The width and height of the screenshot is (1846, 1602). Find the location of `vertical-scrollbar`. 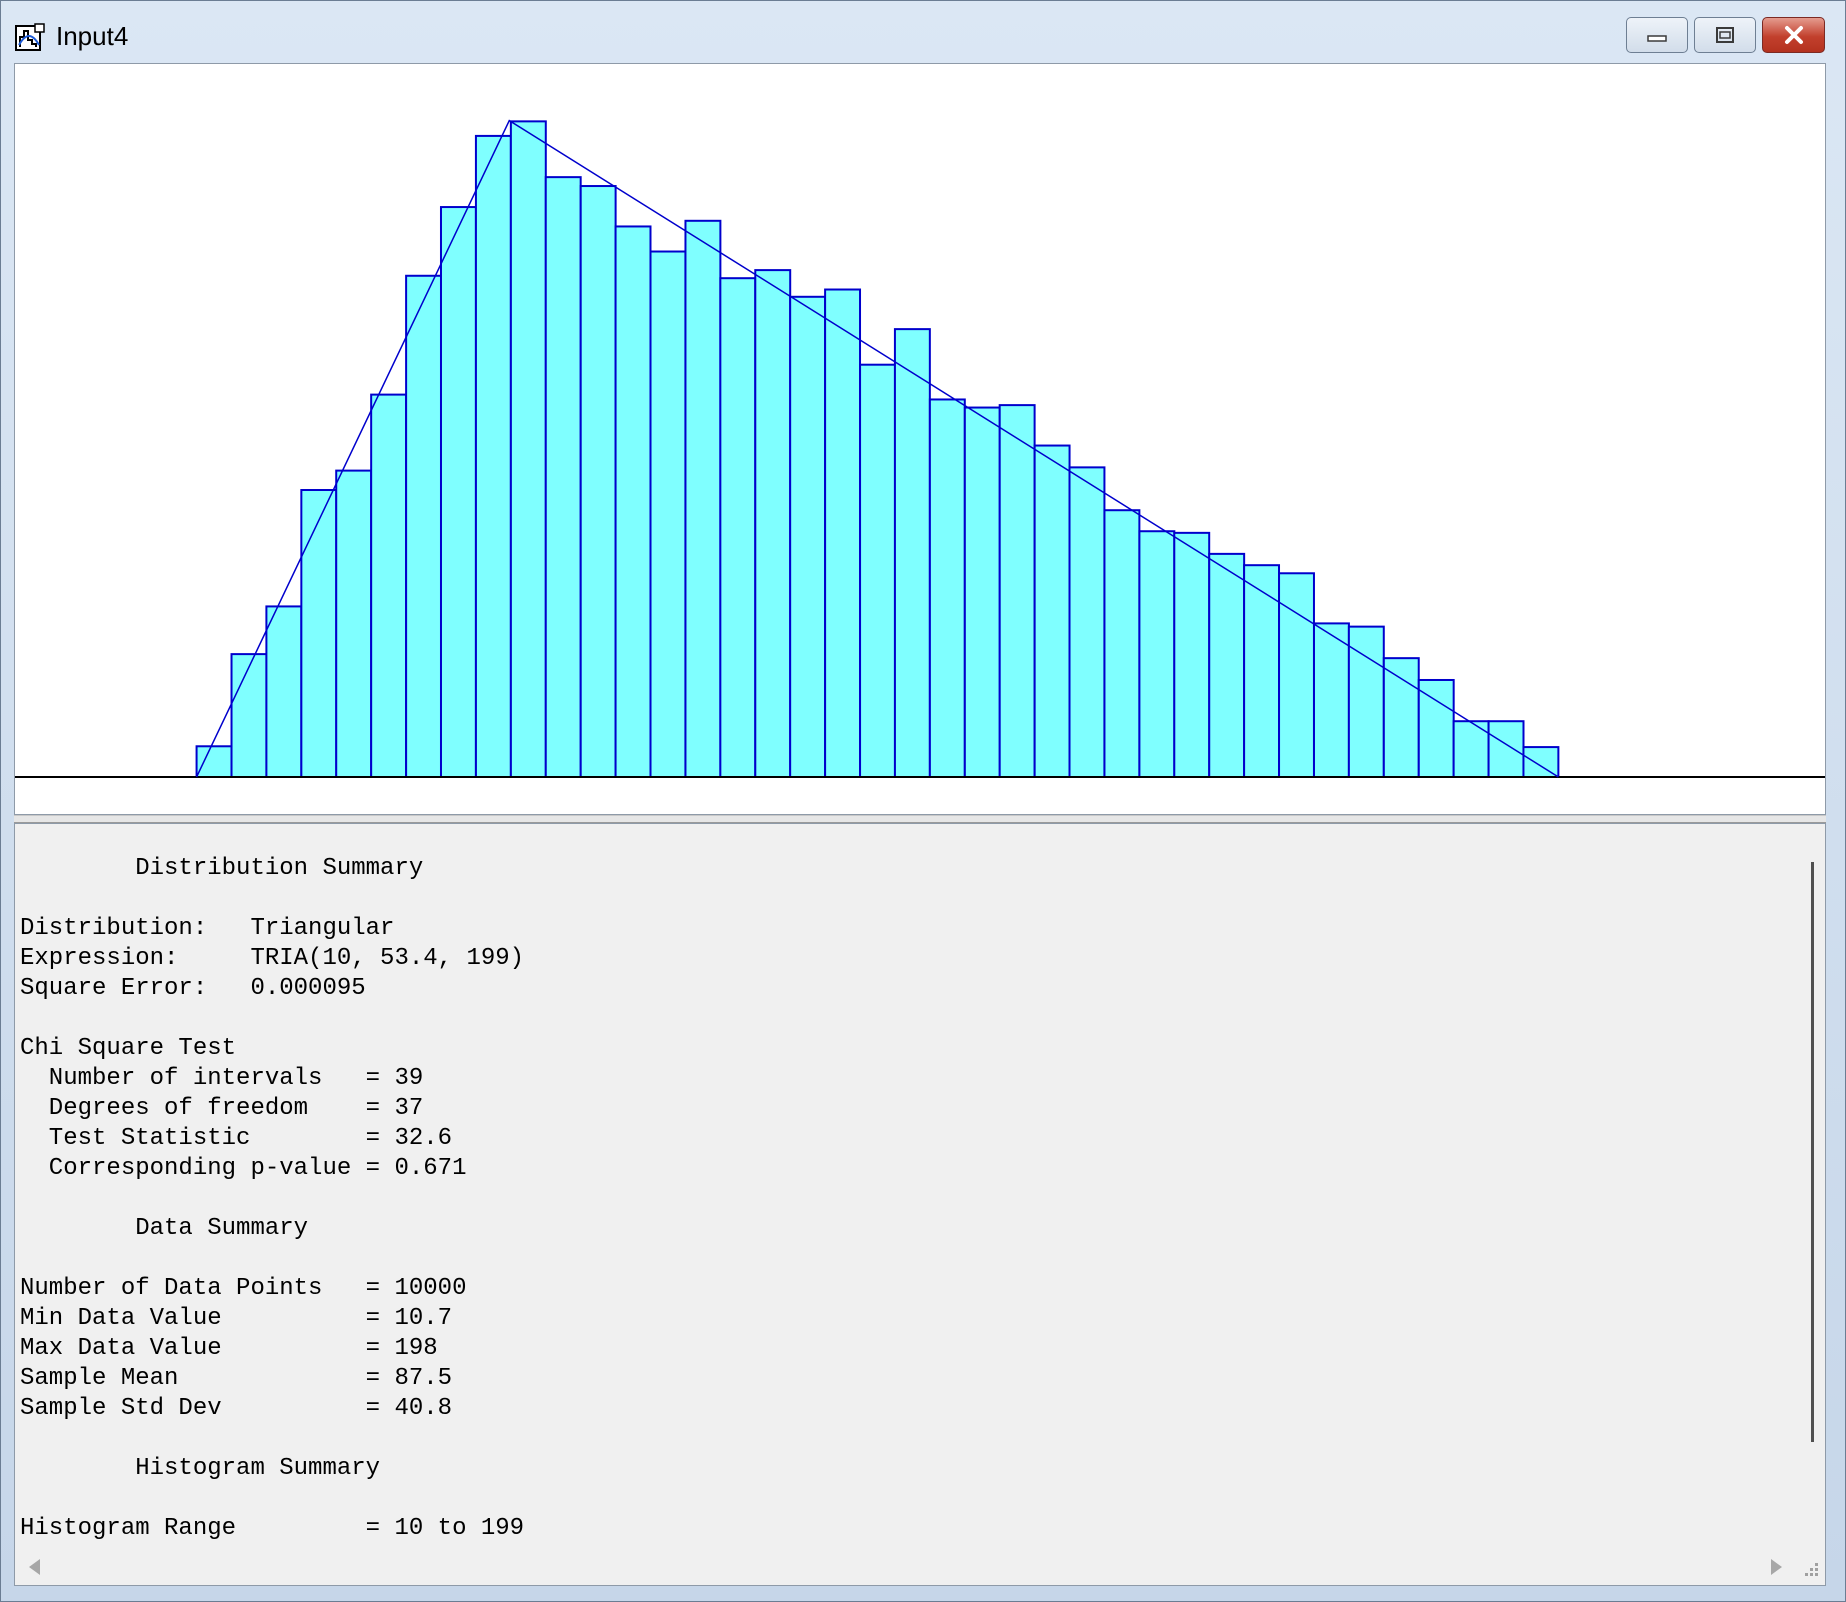

vertical-scrollbar is located at coordinates (1814, 1186).